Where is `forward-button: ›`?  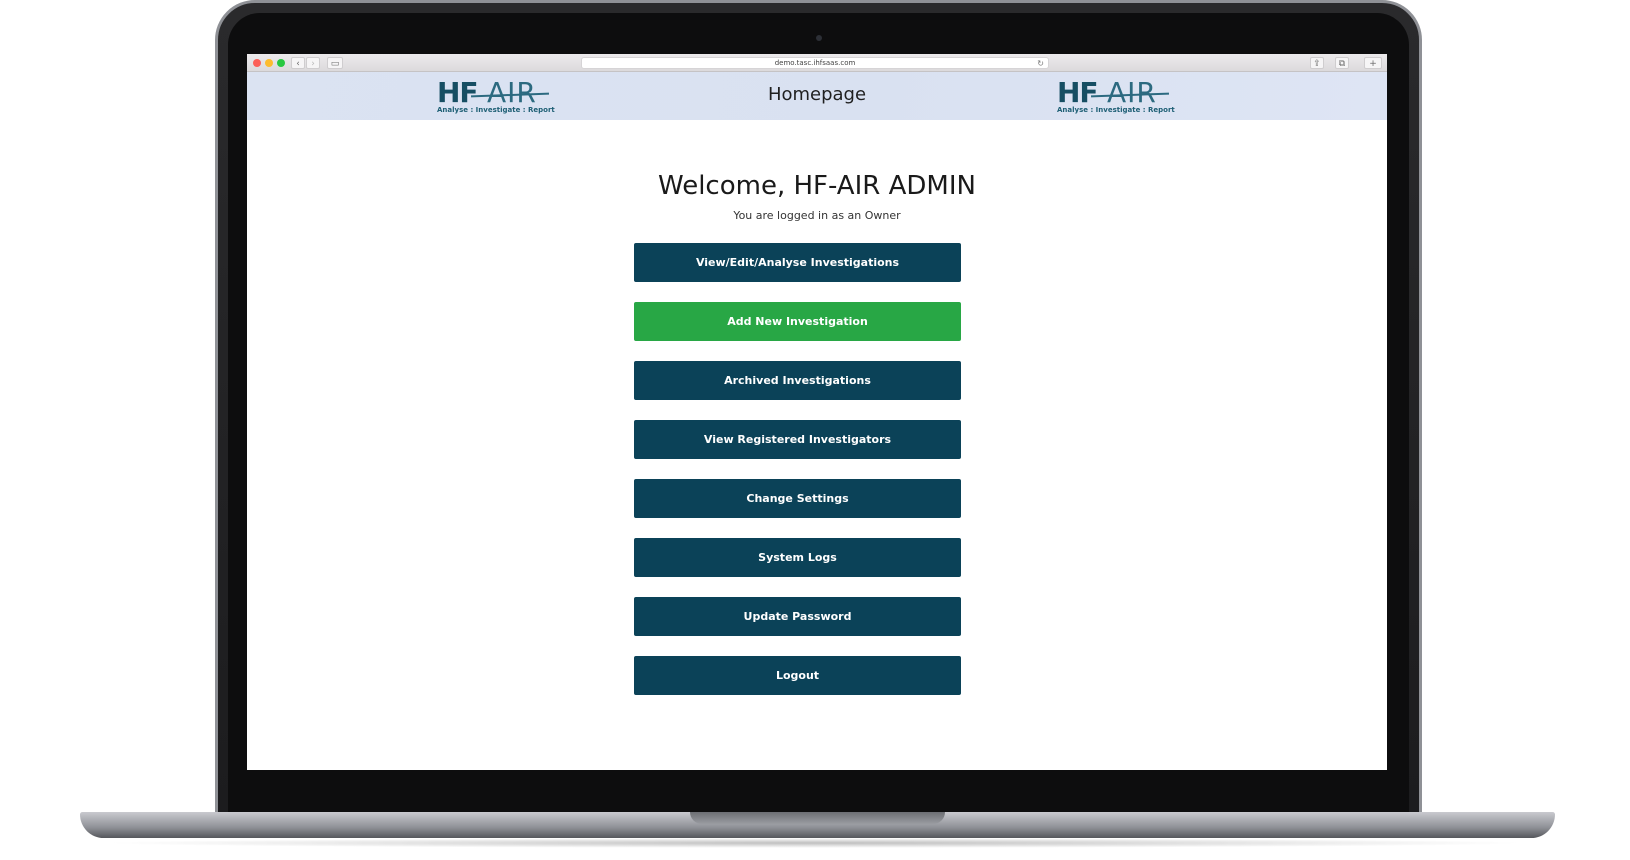 forward-button: › is located at coordinates (313, 63).